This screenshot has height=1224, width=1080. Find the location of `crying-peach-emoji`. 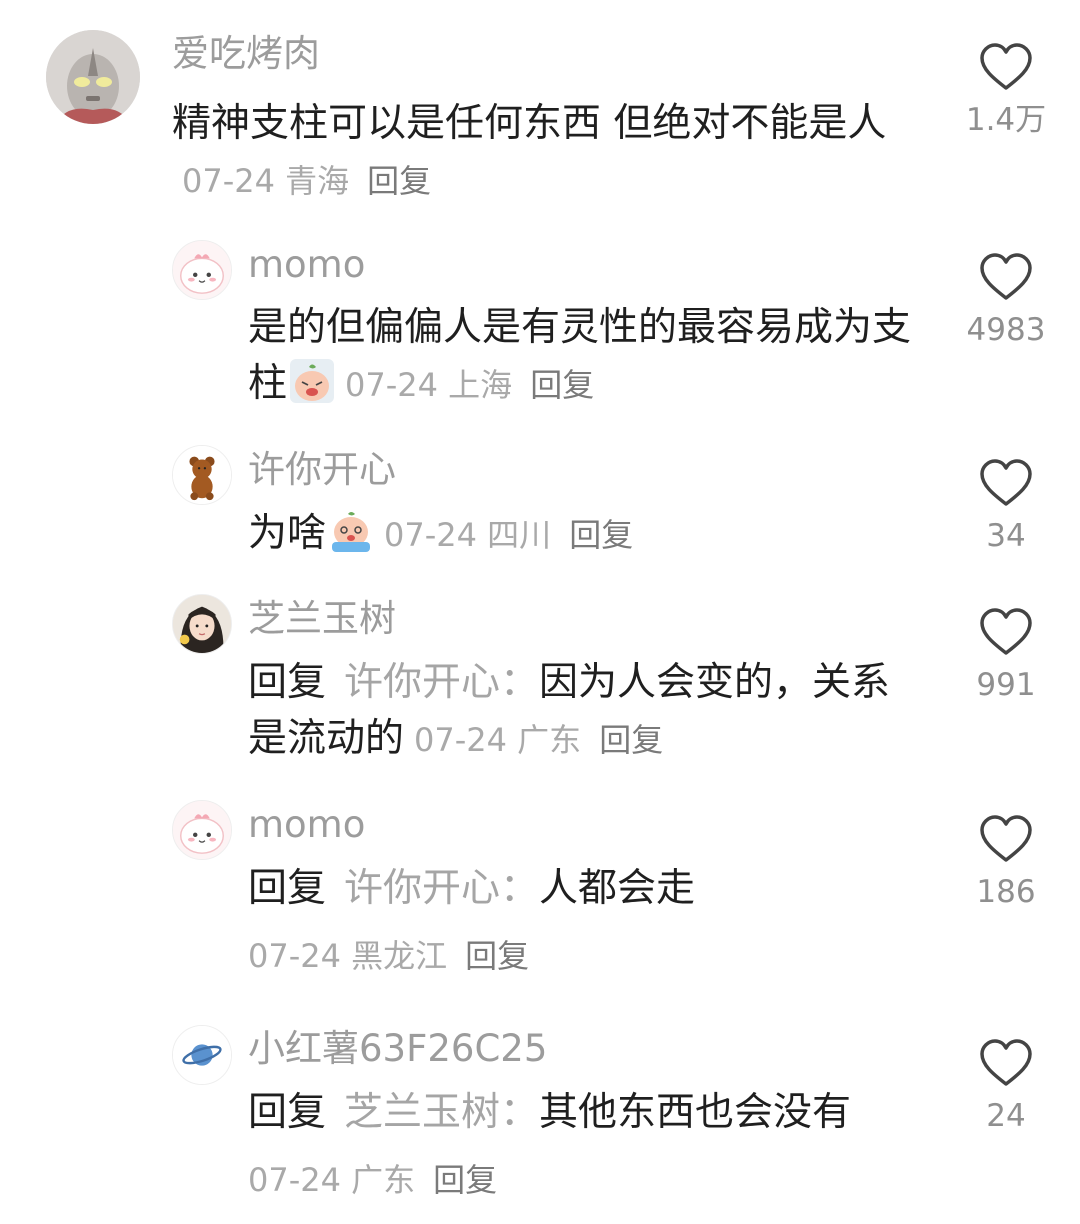

crying-peach-emoji is located at coordinates (312, 381).